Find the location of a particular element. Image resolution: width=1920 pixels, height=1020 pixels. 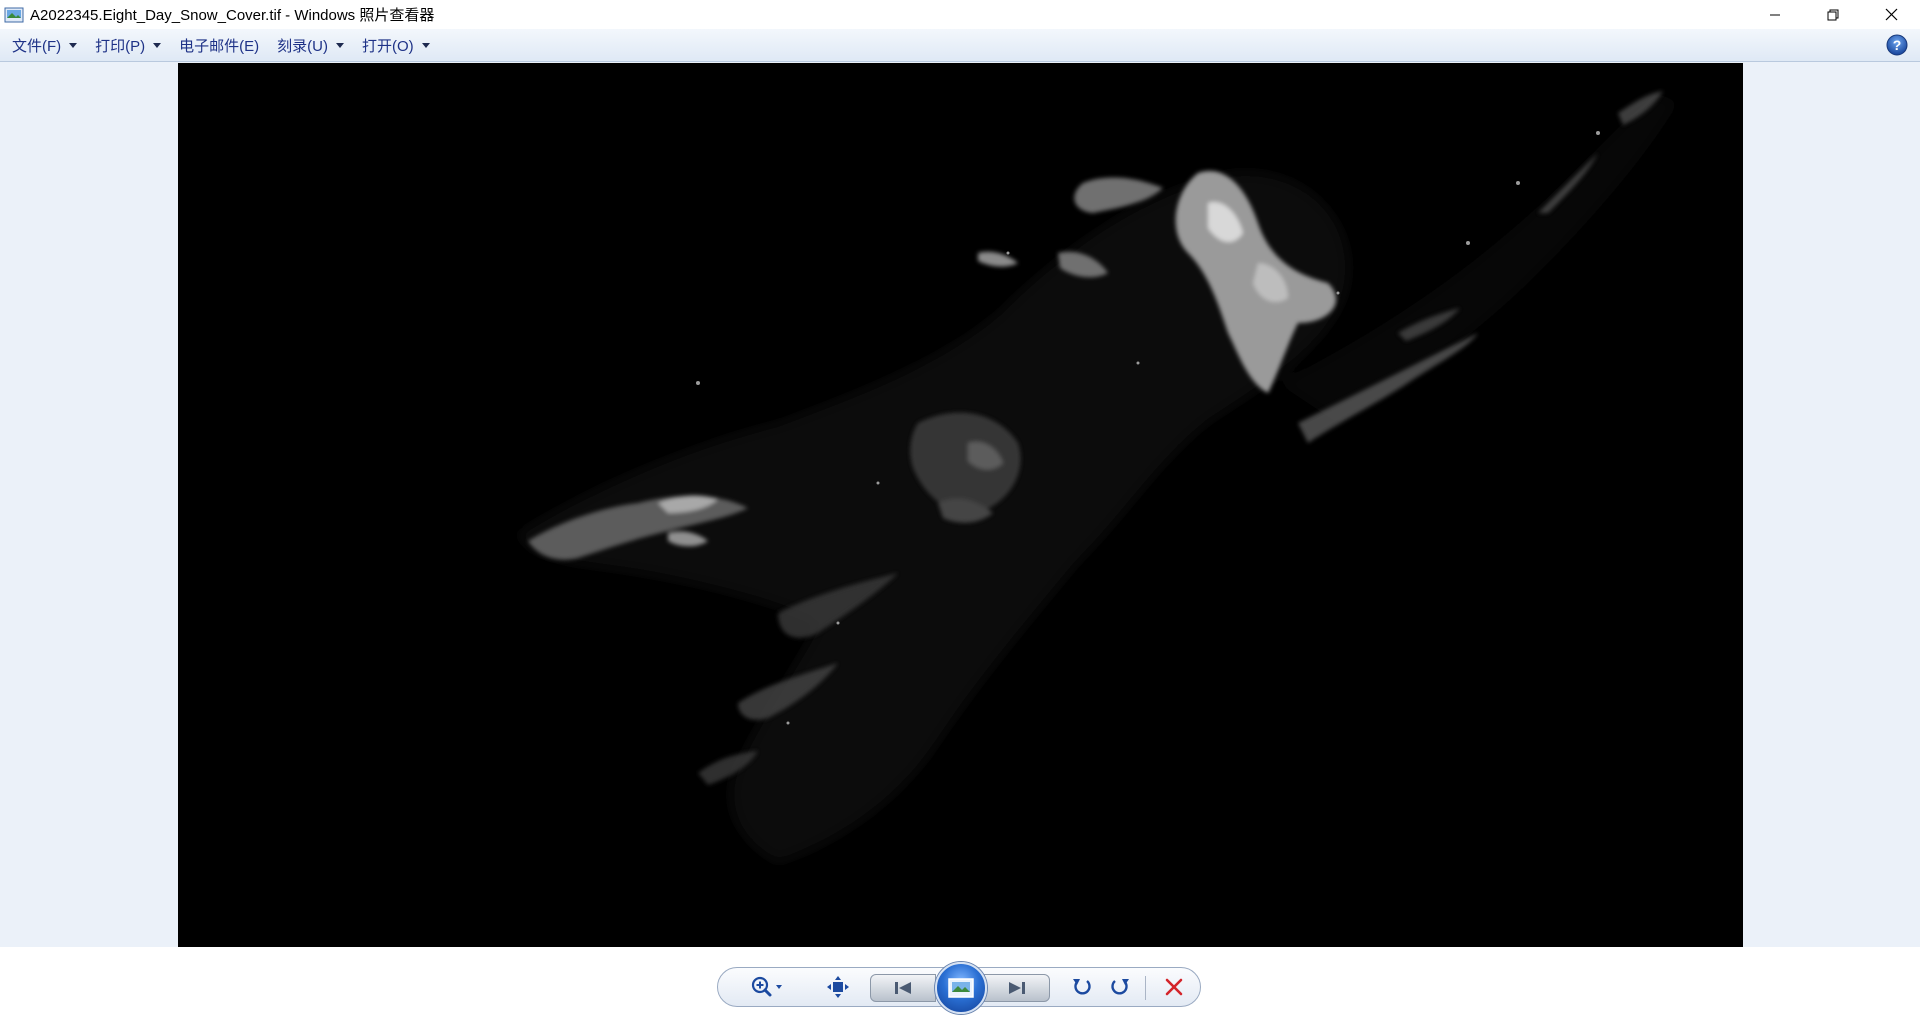

menu-open: 打开(O) is located at coordinates (396, 45).